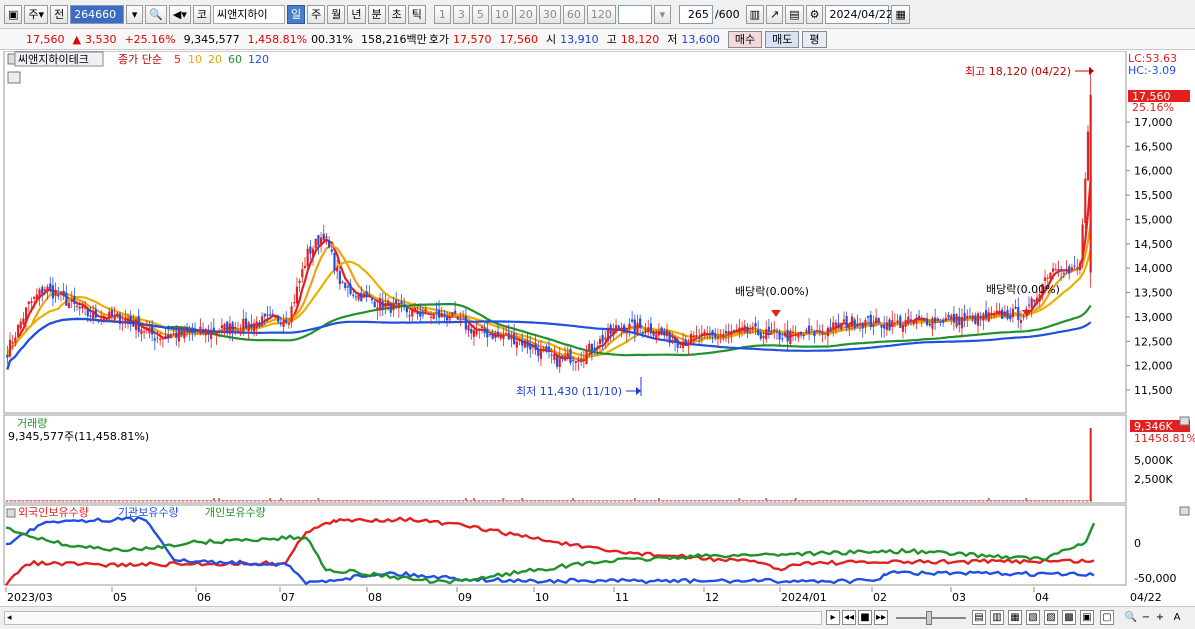 The image size is (1195, 629). I want to click on zoom-search-icon: 🔍, so click(1131, 617).